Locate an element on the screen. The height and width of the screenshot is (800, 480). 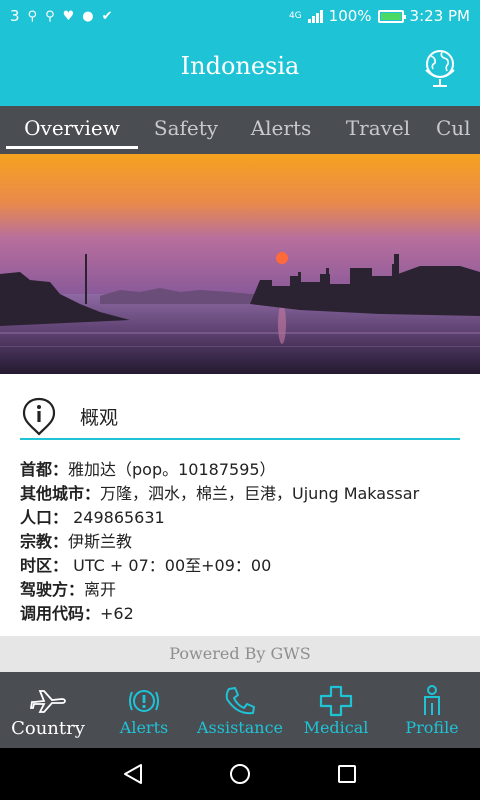
nav-country-label: Country is located at coordinates (48, 728).